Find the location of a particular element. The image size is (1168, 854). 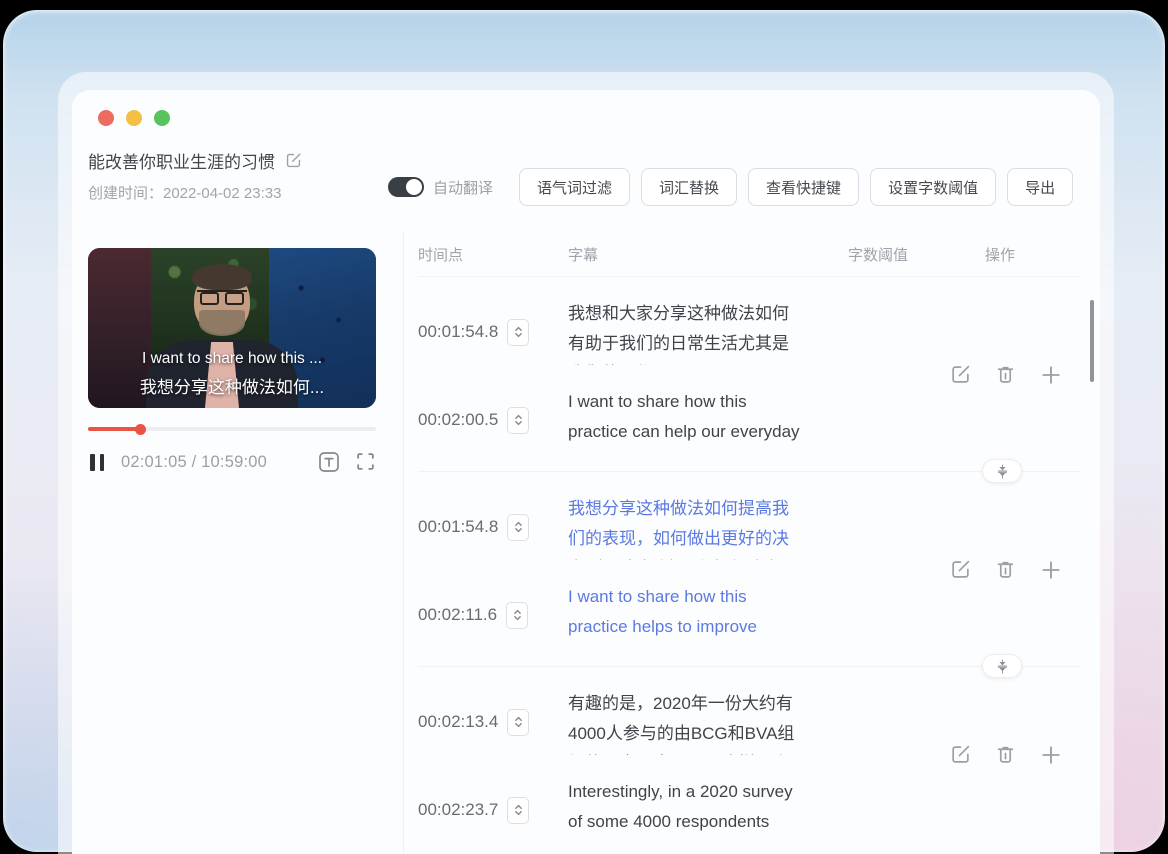

view-shortcuts-button: 查看快捷键 is located at coordinates (804, 187).